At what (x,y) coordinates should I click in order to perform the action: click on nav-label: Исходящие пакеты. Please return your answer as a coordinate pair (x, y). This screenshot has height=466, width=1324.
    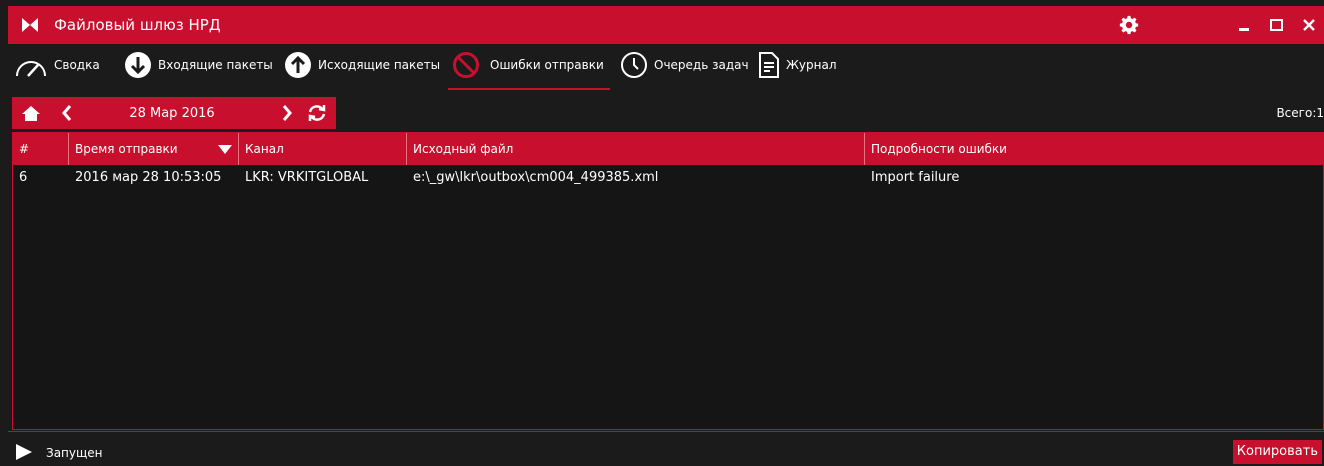
    Looking at the image, I should click on (379, 65).